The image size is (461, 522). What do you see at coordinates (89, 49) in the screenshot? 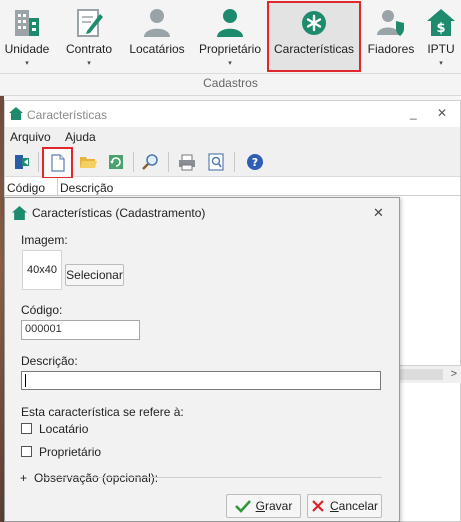
I see `ribbon-label: Contrato` at bounding box center [89, 49].